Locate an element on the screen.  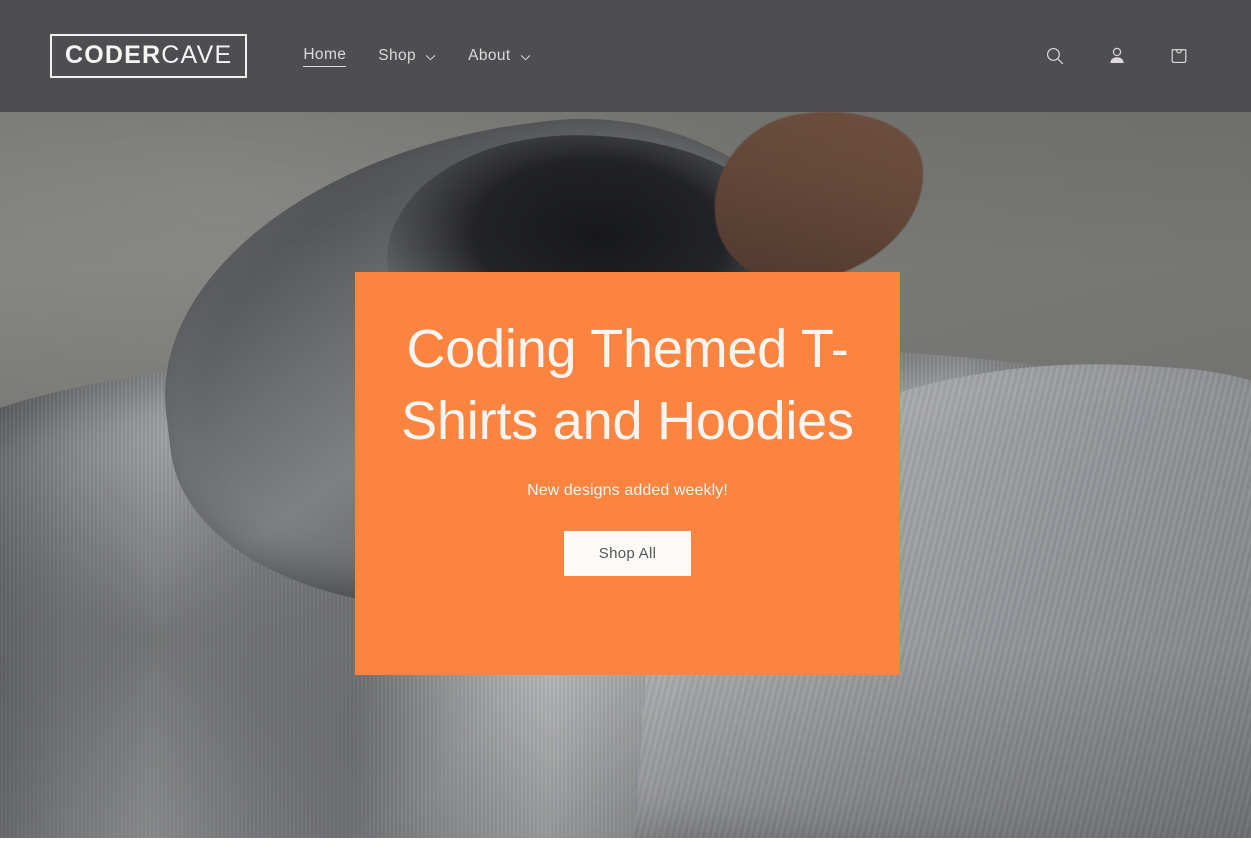
page-bottom-strip is located at coordinates (625, 846).